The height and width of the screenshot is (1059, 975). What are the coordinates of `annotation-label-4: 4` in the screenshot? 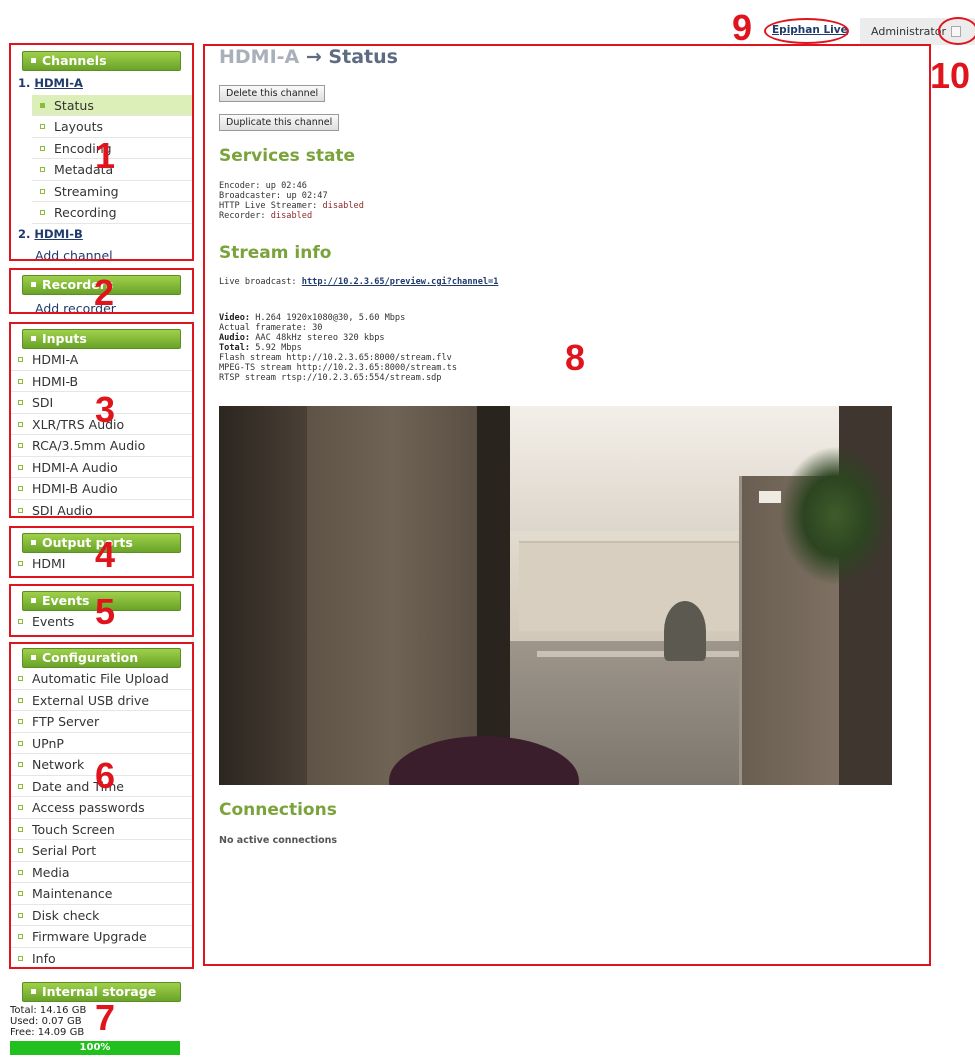 It's located at (105, 554).